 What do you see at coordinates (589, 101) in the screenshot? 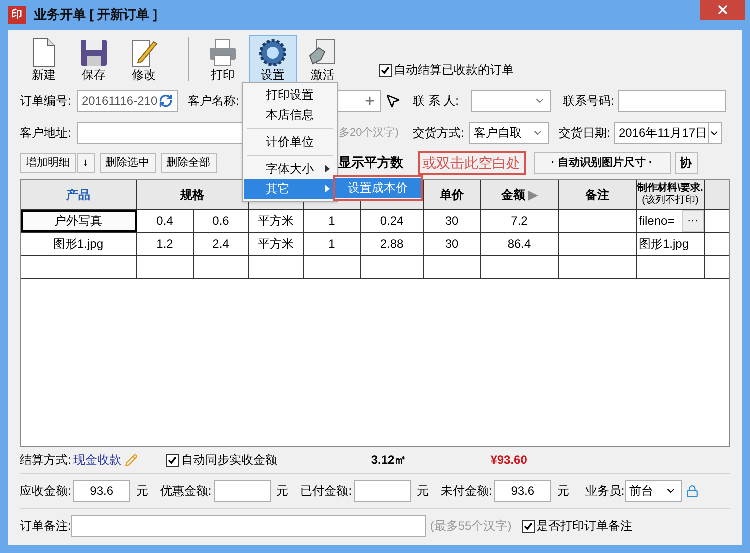
I see `field-label: 联系号码:` at bounding box center [589, 101].